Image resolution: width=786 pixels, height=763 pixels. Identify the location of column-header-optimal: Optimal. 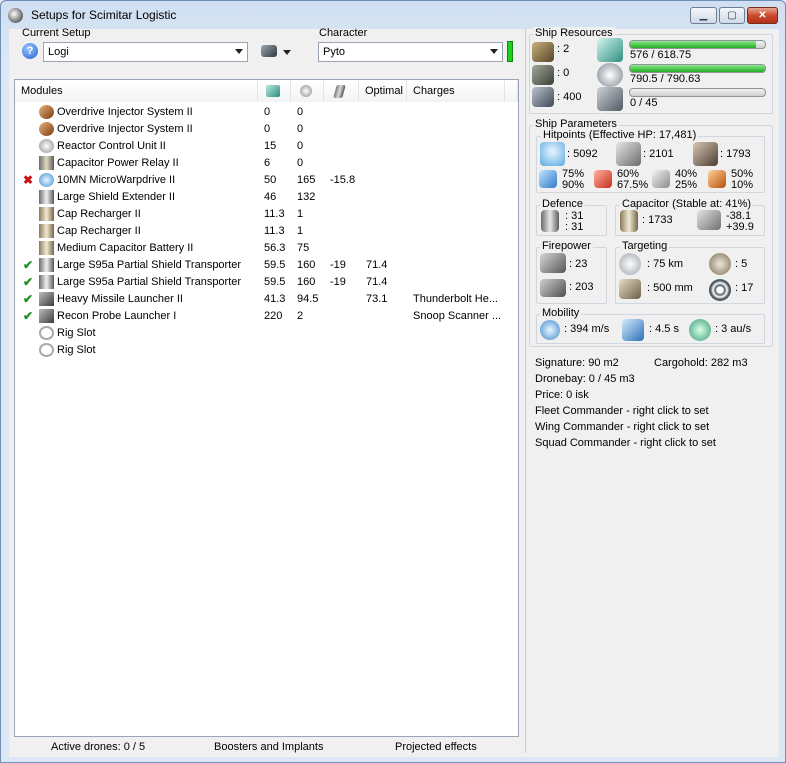
(383, 91).